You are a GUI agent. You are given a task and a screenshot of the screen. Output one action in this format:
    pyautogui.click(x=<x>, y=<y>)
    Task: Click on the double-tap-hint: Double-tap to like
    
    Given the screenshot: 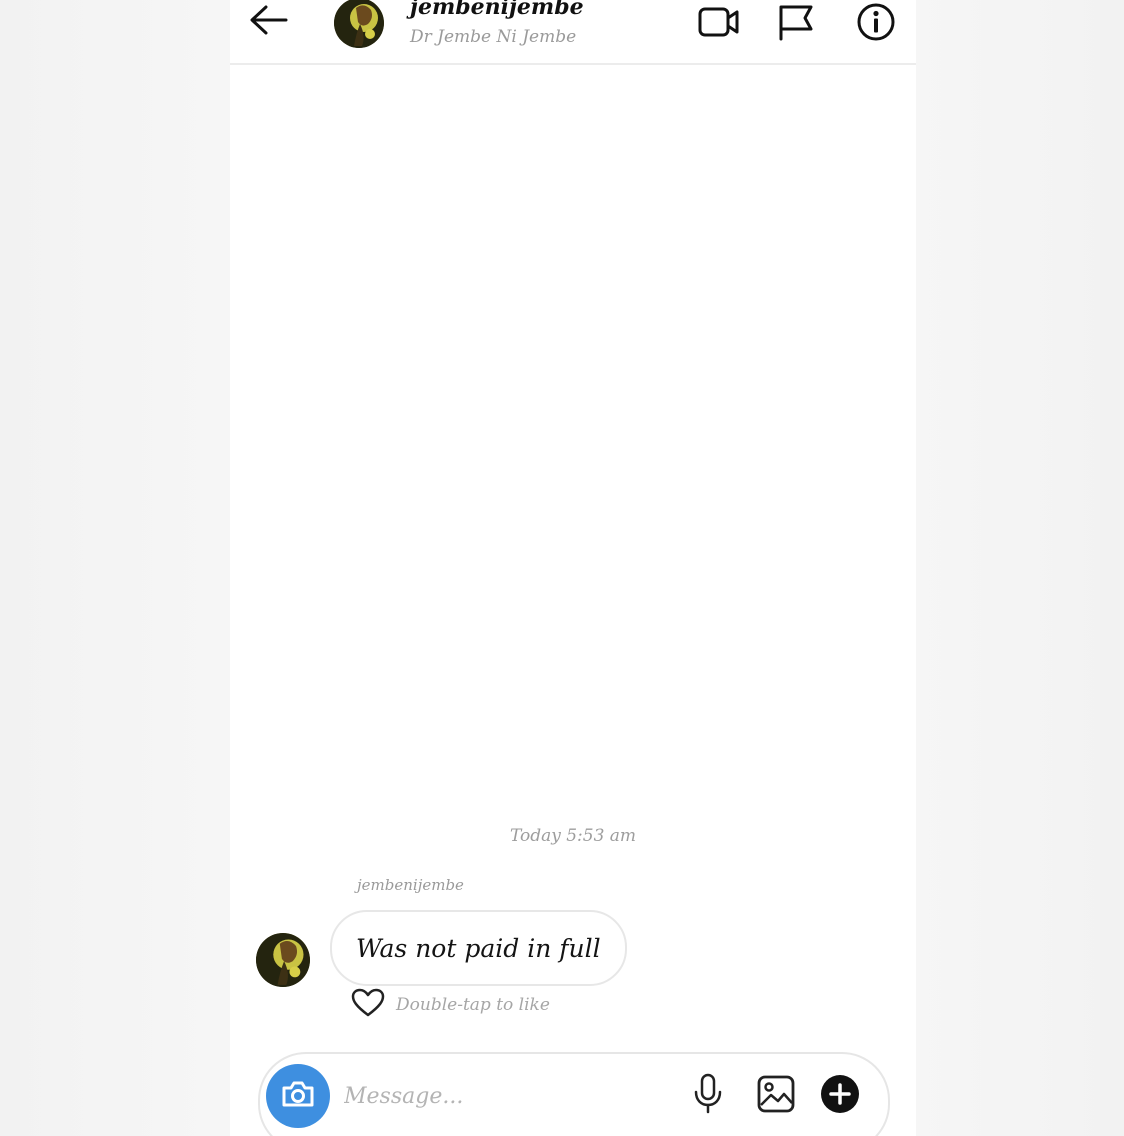 What is the action you would take?
    pyautogui.click(x=473, y=1005)
    